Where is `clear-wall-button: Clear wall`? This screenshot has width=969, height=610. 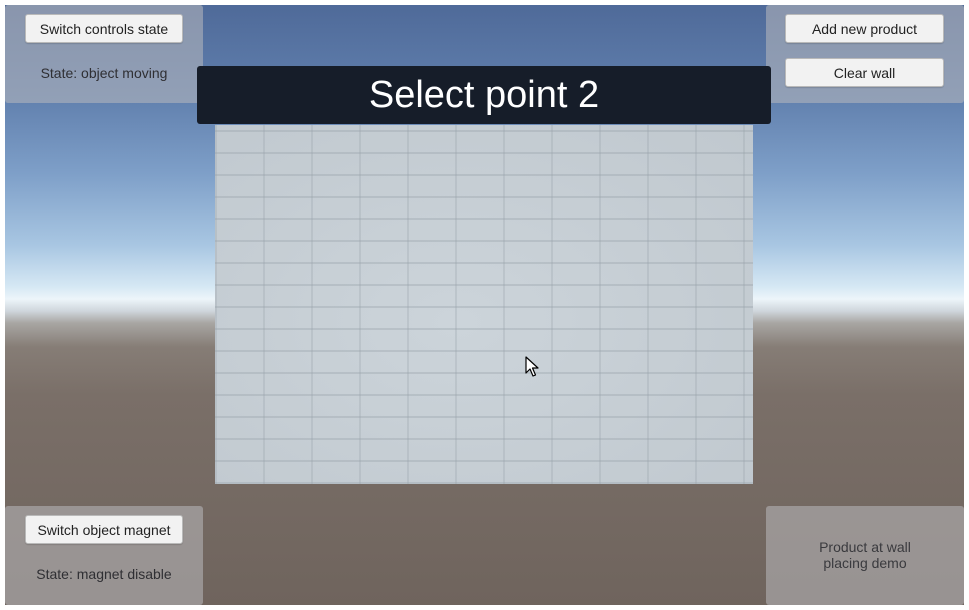 clear-wall-button: Clear wall is located at coordinates (864, 72).